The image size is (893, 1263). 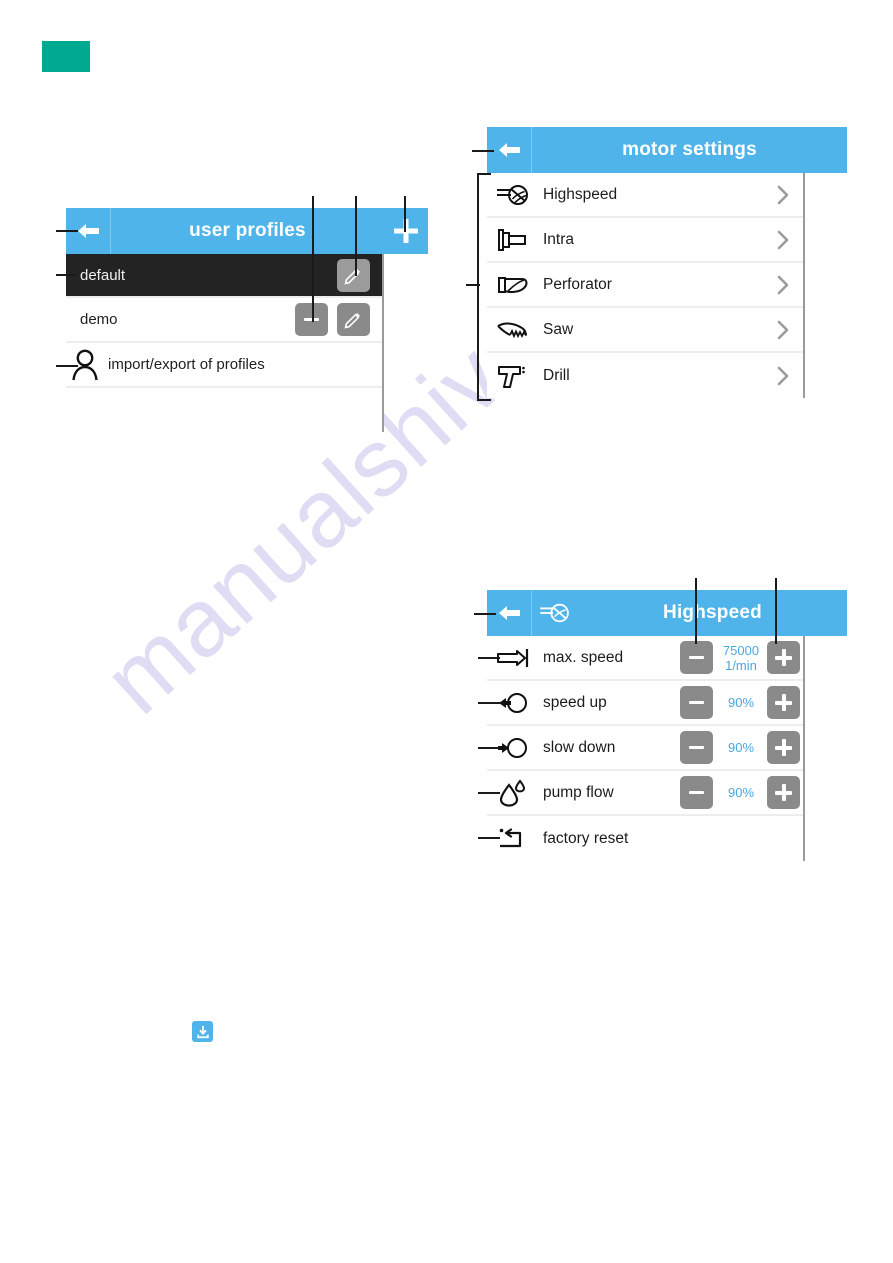 I want to click on perforator-icon, so click(x=513, y=284).